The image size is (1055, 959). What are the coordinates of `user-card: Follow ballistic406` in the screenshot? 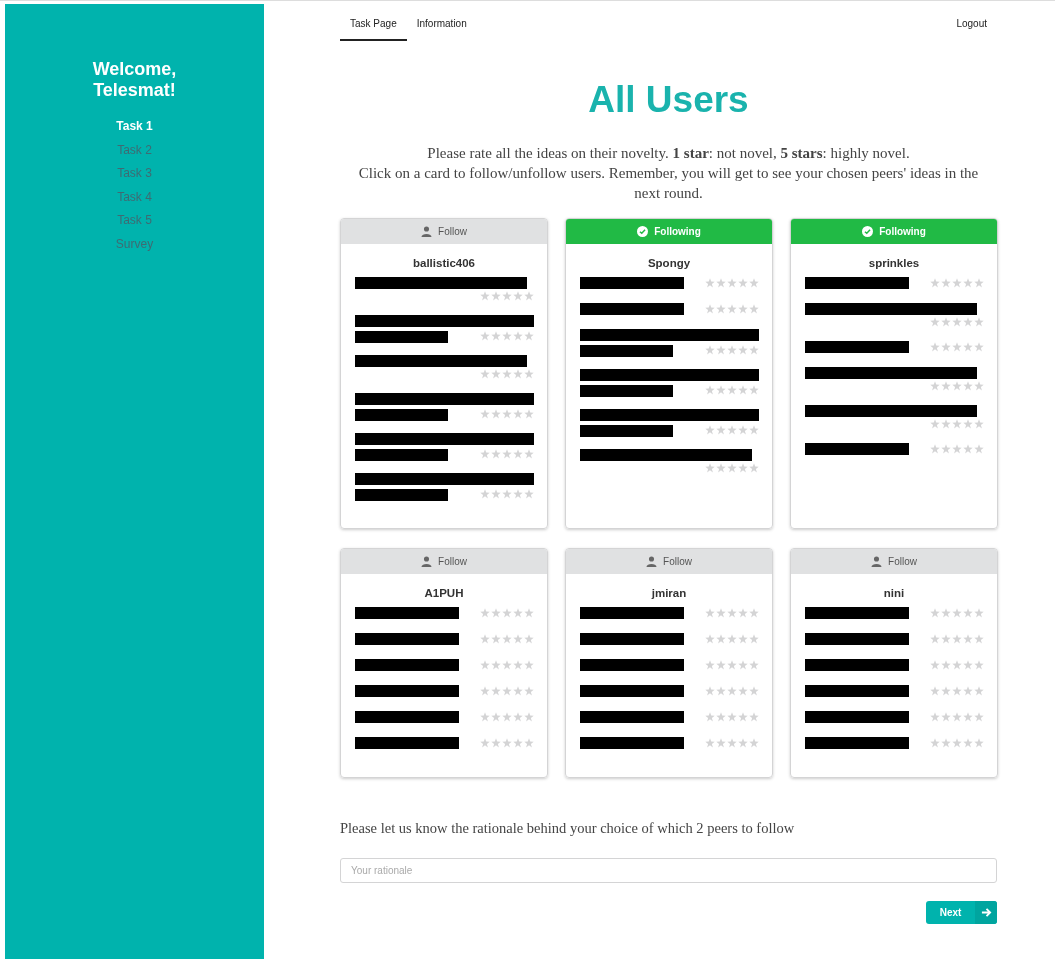 It's located at (444, 373).